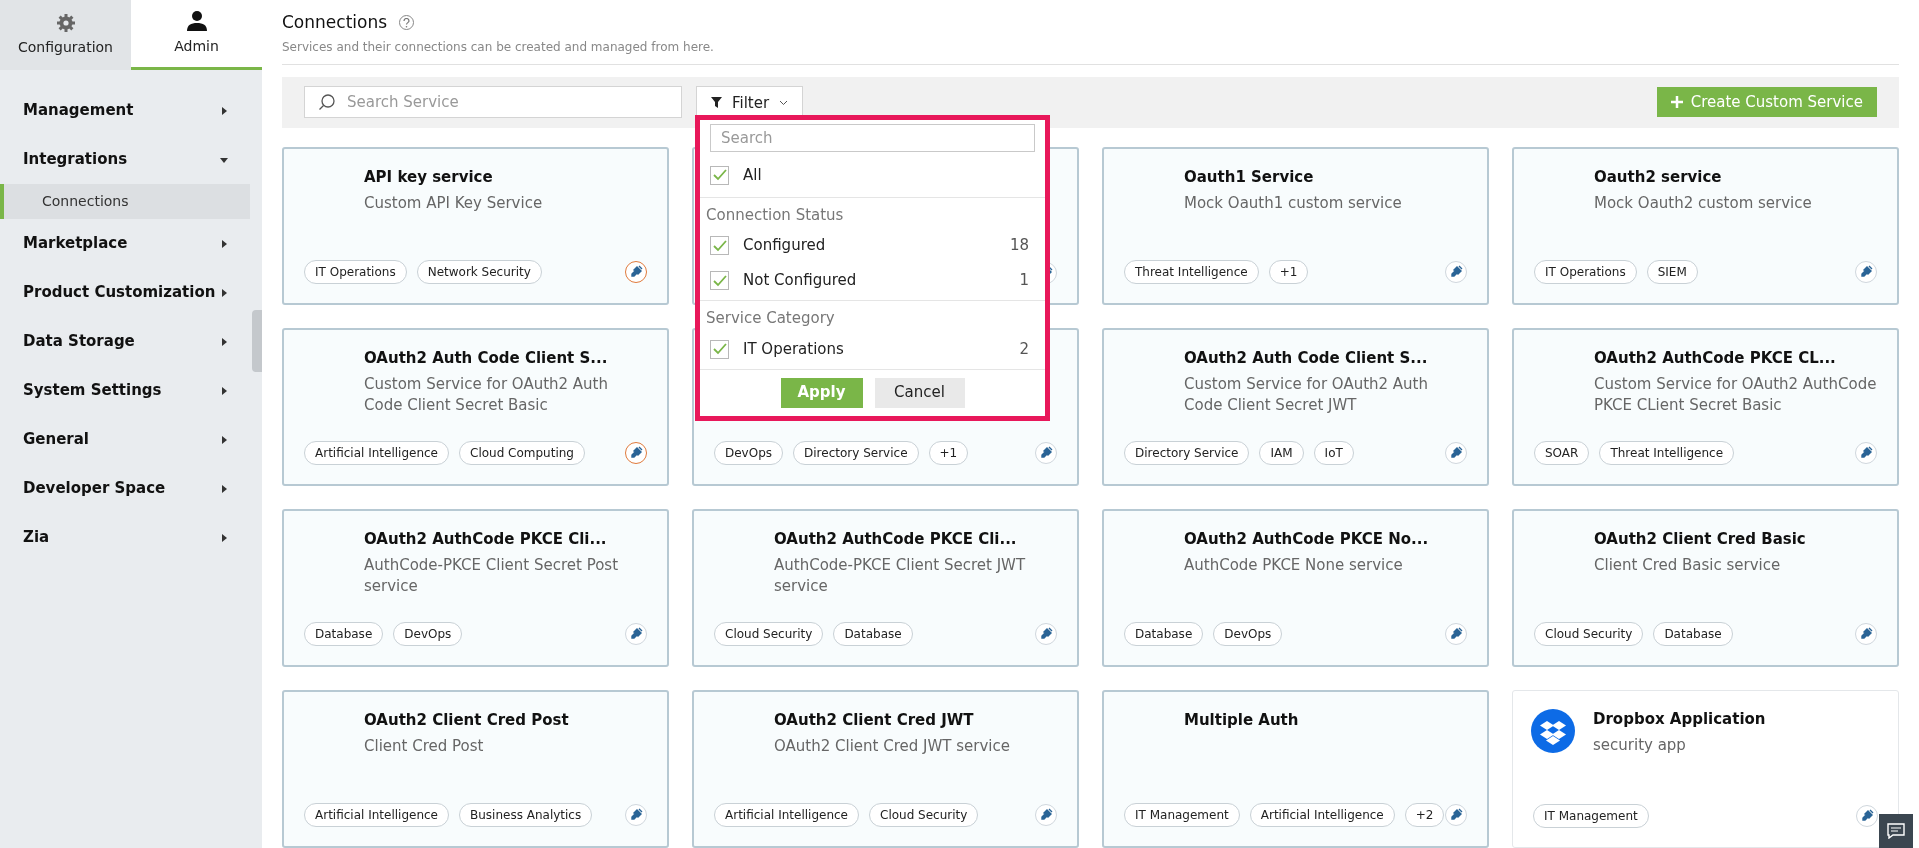 The image size is (1919, 848). Describe the element at coordinates (224, 159) in the screenshot. I see `caret-down-icon` at that location.